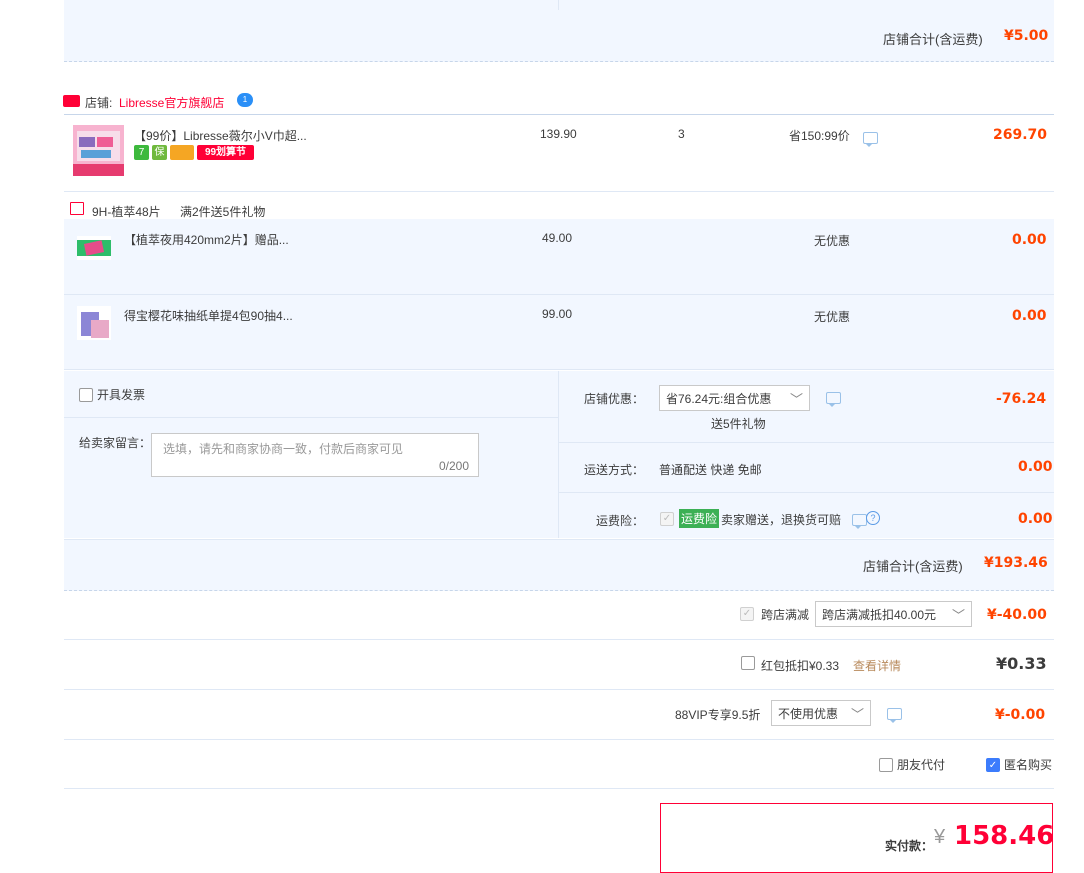  What do you see at coordinates (681, 134) in the screenshot?
I see `item-quantity: 3` at bounding box center [681, 134].